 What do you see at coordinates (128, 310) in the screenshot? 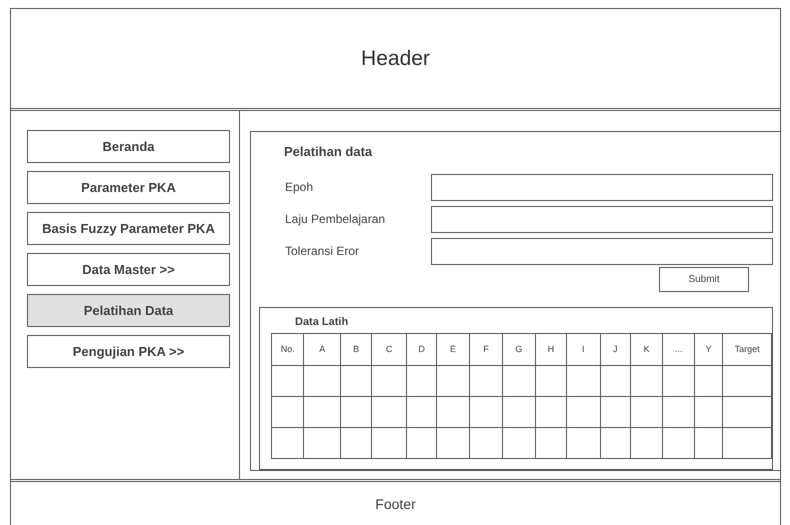
I see `sidebar-item: Pelatihan Data` at bounding box center [128, 310].